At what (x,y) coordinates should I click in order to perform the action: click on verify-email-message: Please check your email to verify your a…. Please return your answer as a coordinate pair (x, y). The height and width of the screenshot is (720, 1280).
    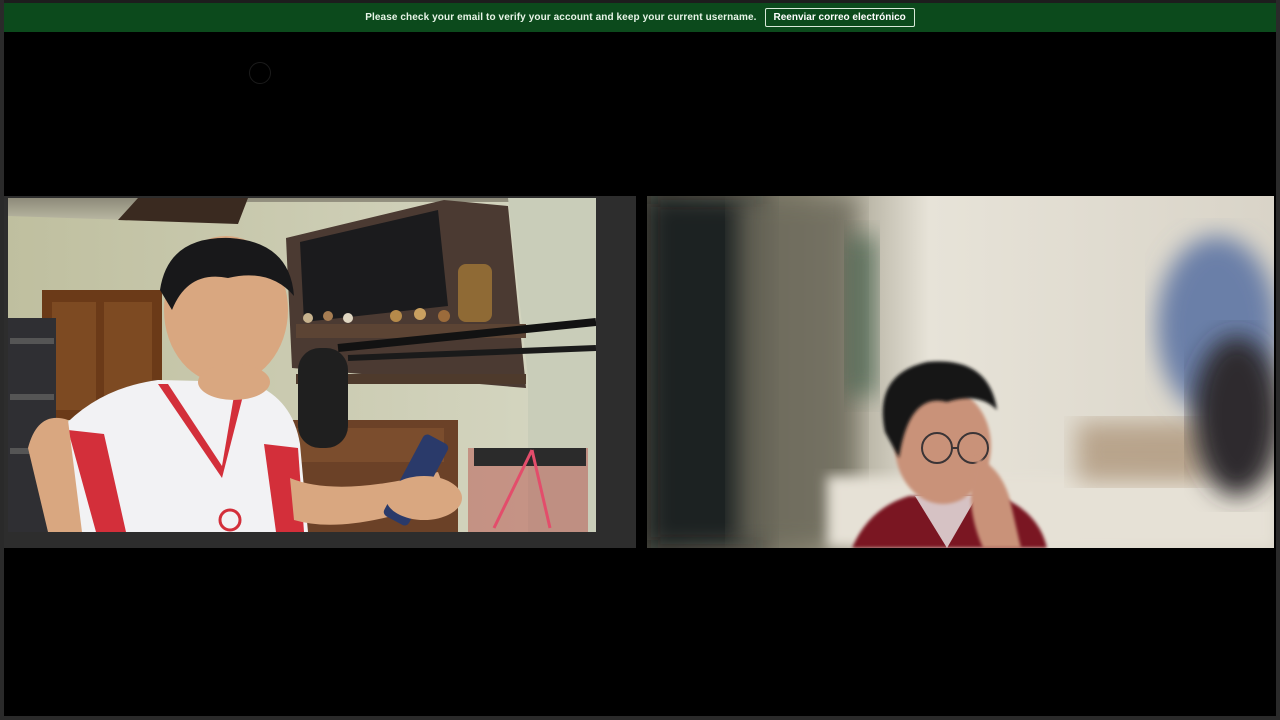
    Looking at the image, I should click on (561, 17).